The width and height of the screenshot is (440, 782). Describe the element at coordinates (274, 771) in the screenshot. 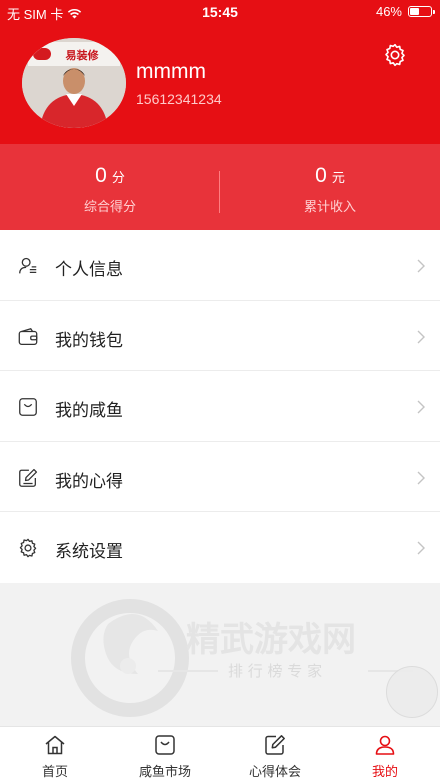

I see `tab-label: 心得体会` at that location.